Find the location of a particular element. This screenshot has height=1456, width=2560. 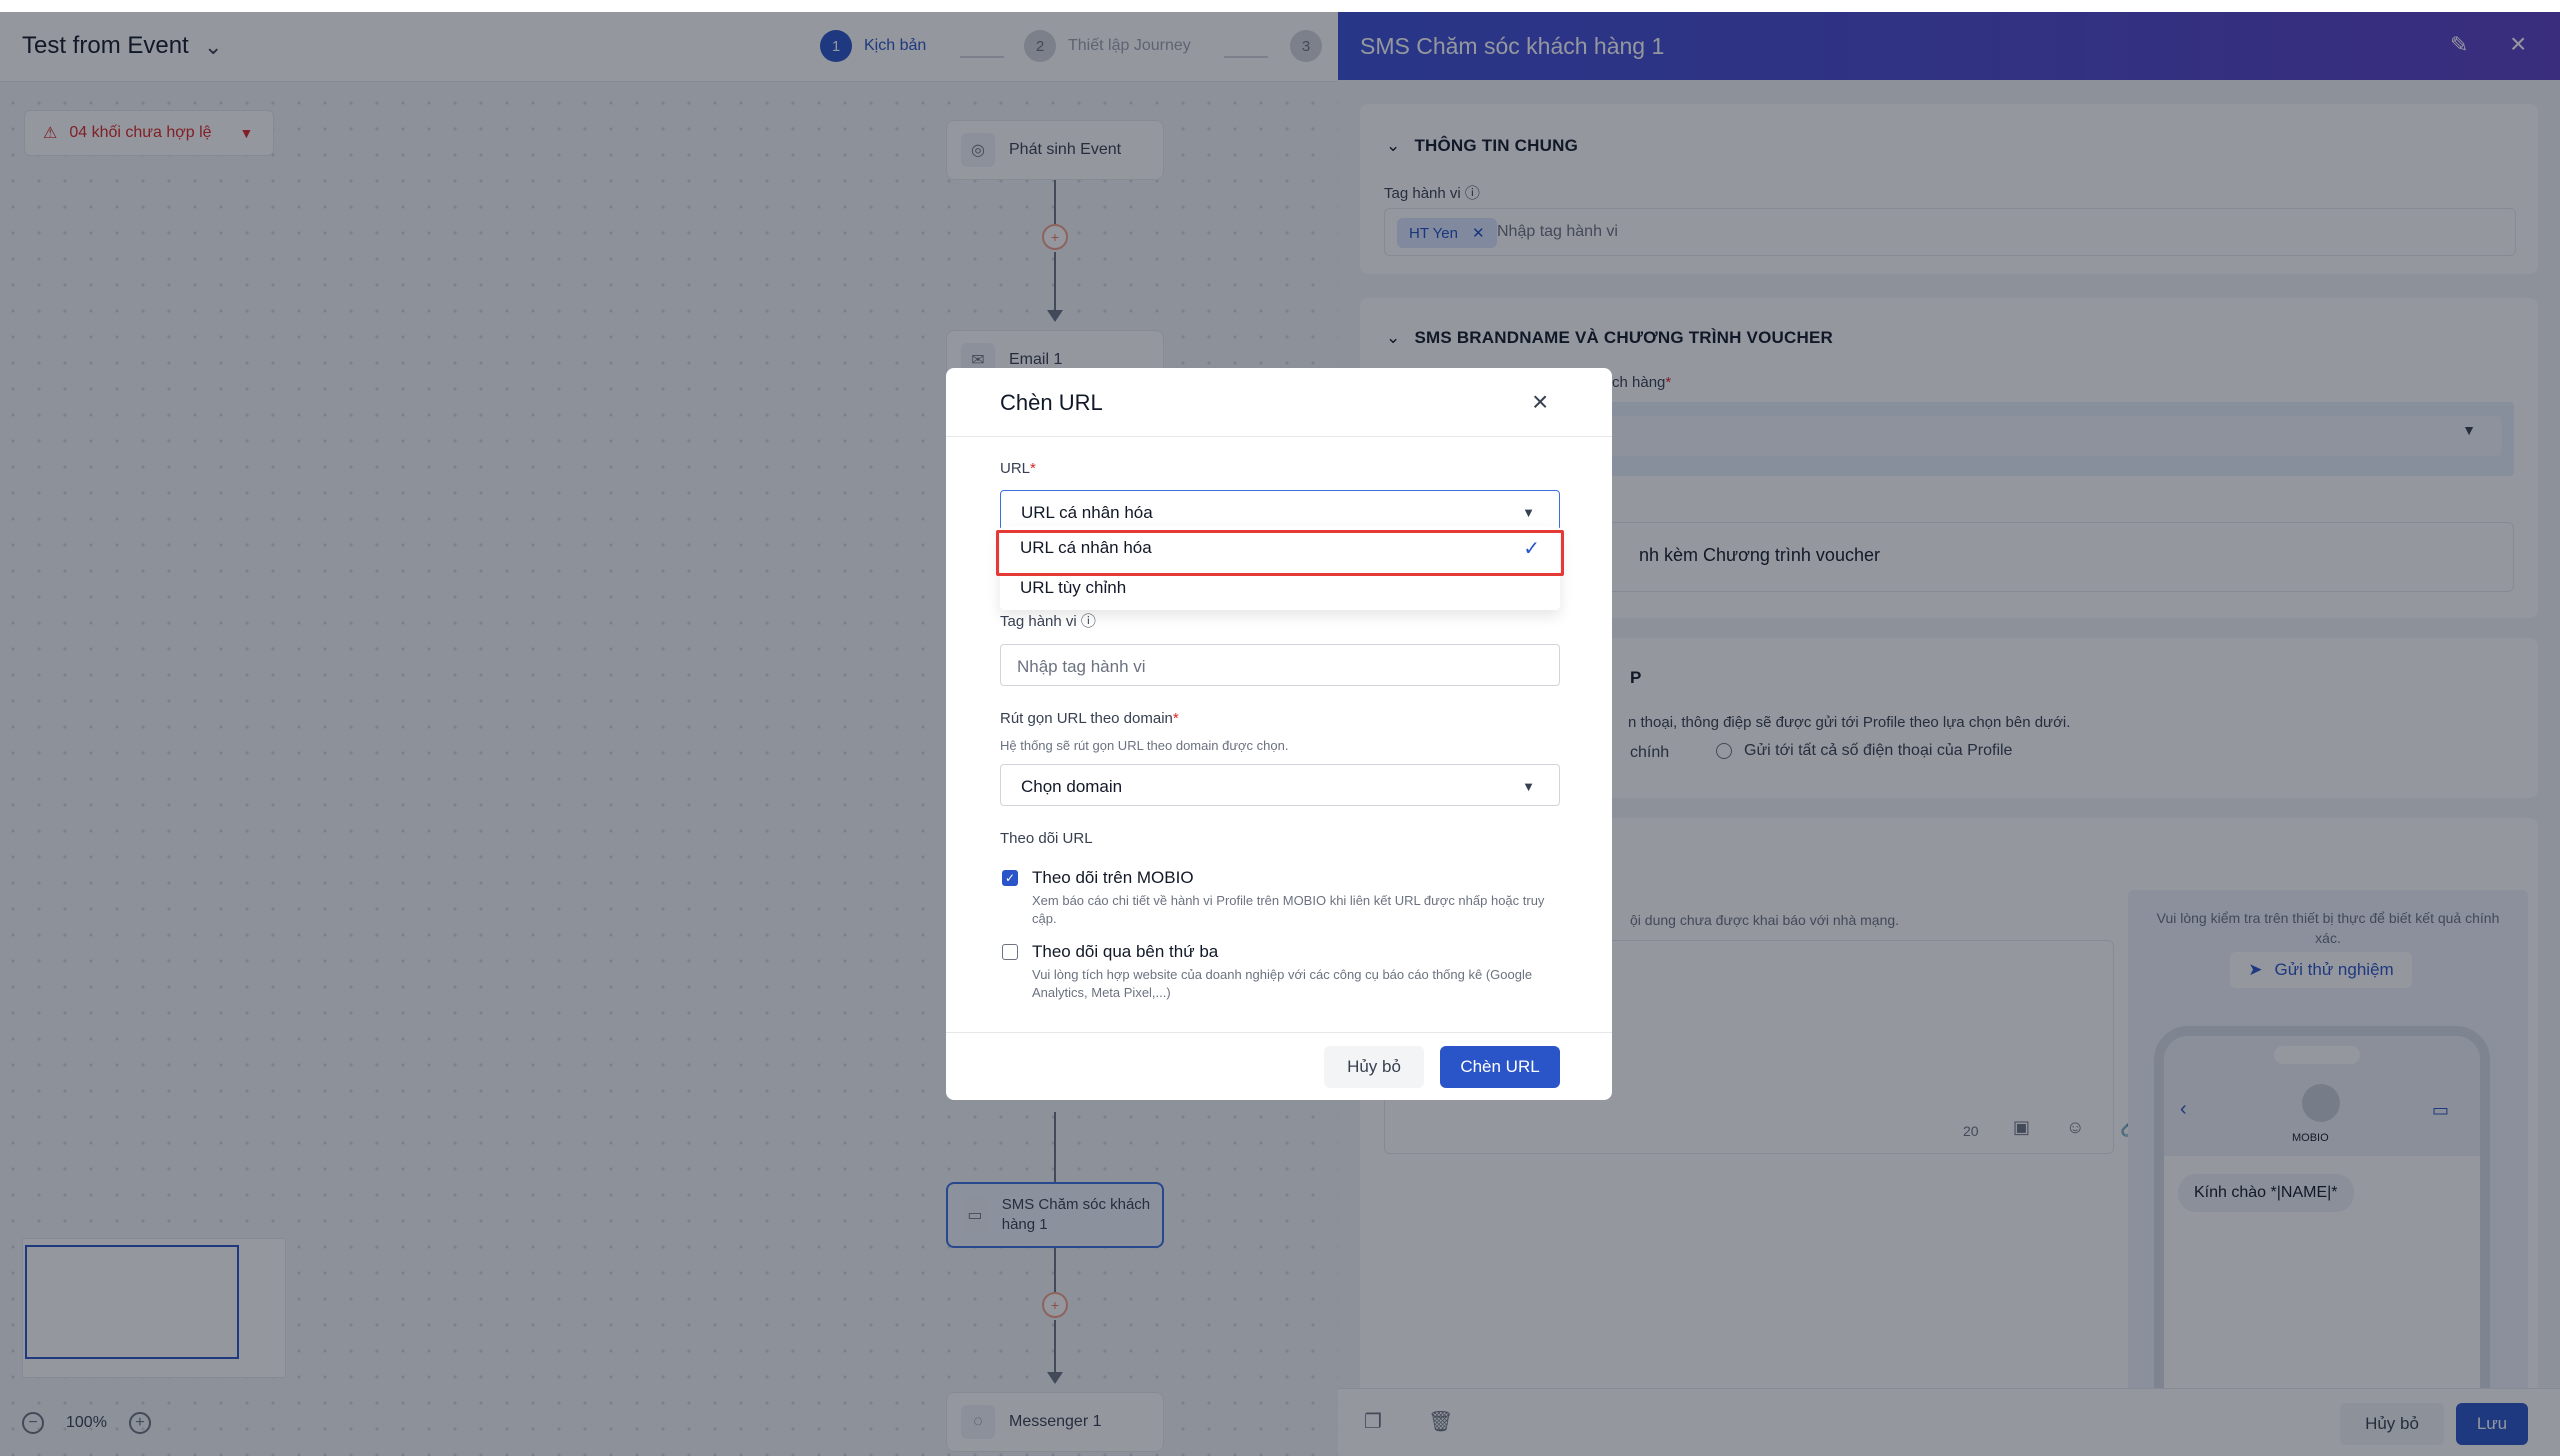

track-third-party-checkbox is located at coordinates (1010, 952).